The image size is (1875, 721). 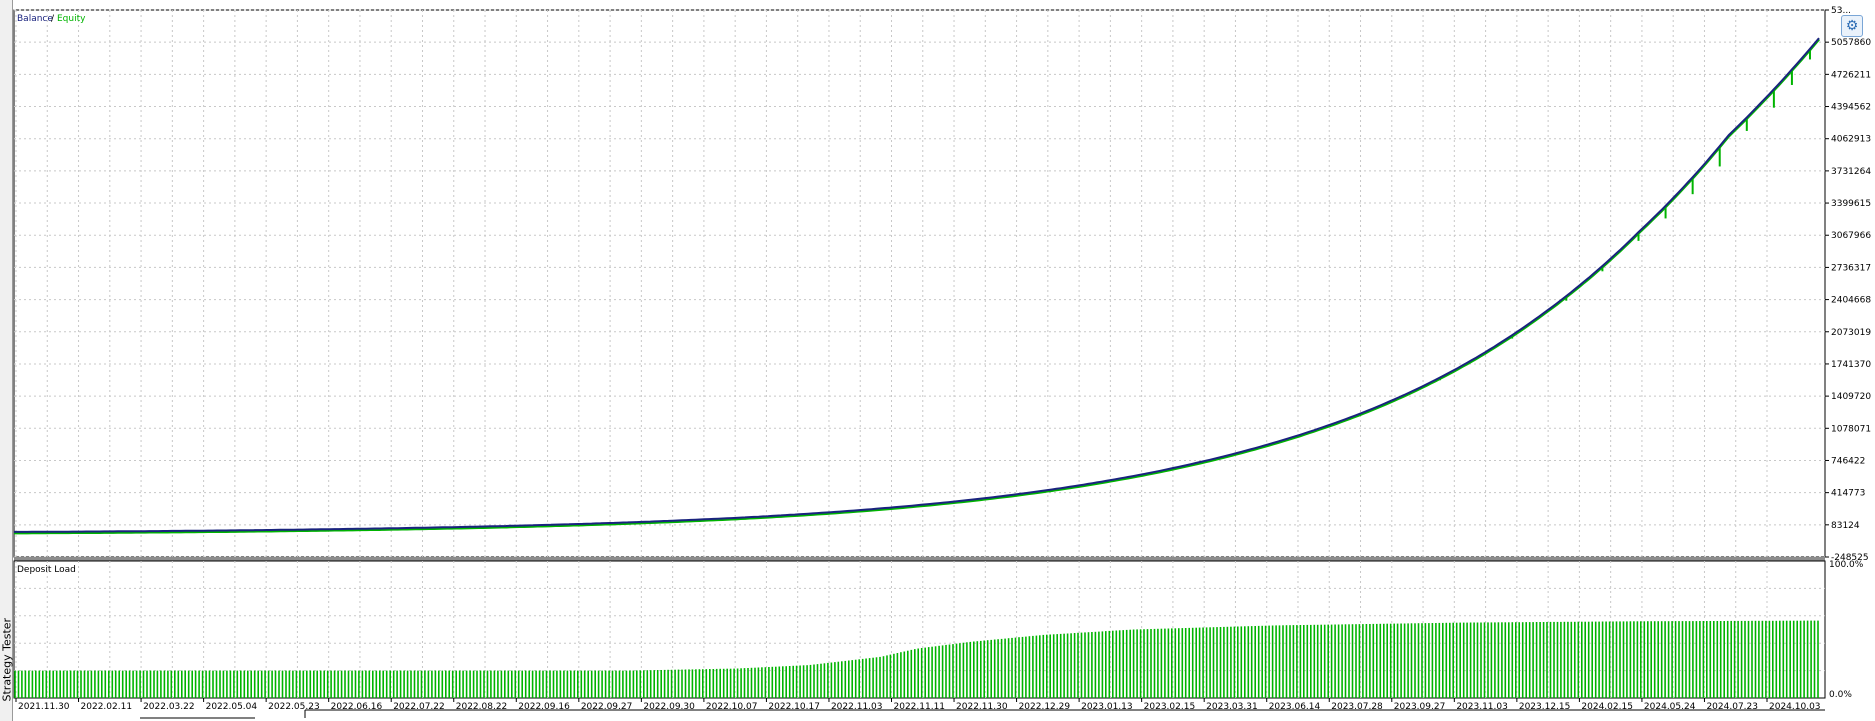 I want to click on ytick-label: 1409720, so click(x=1851, y=397).